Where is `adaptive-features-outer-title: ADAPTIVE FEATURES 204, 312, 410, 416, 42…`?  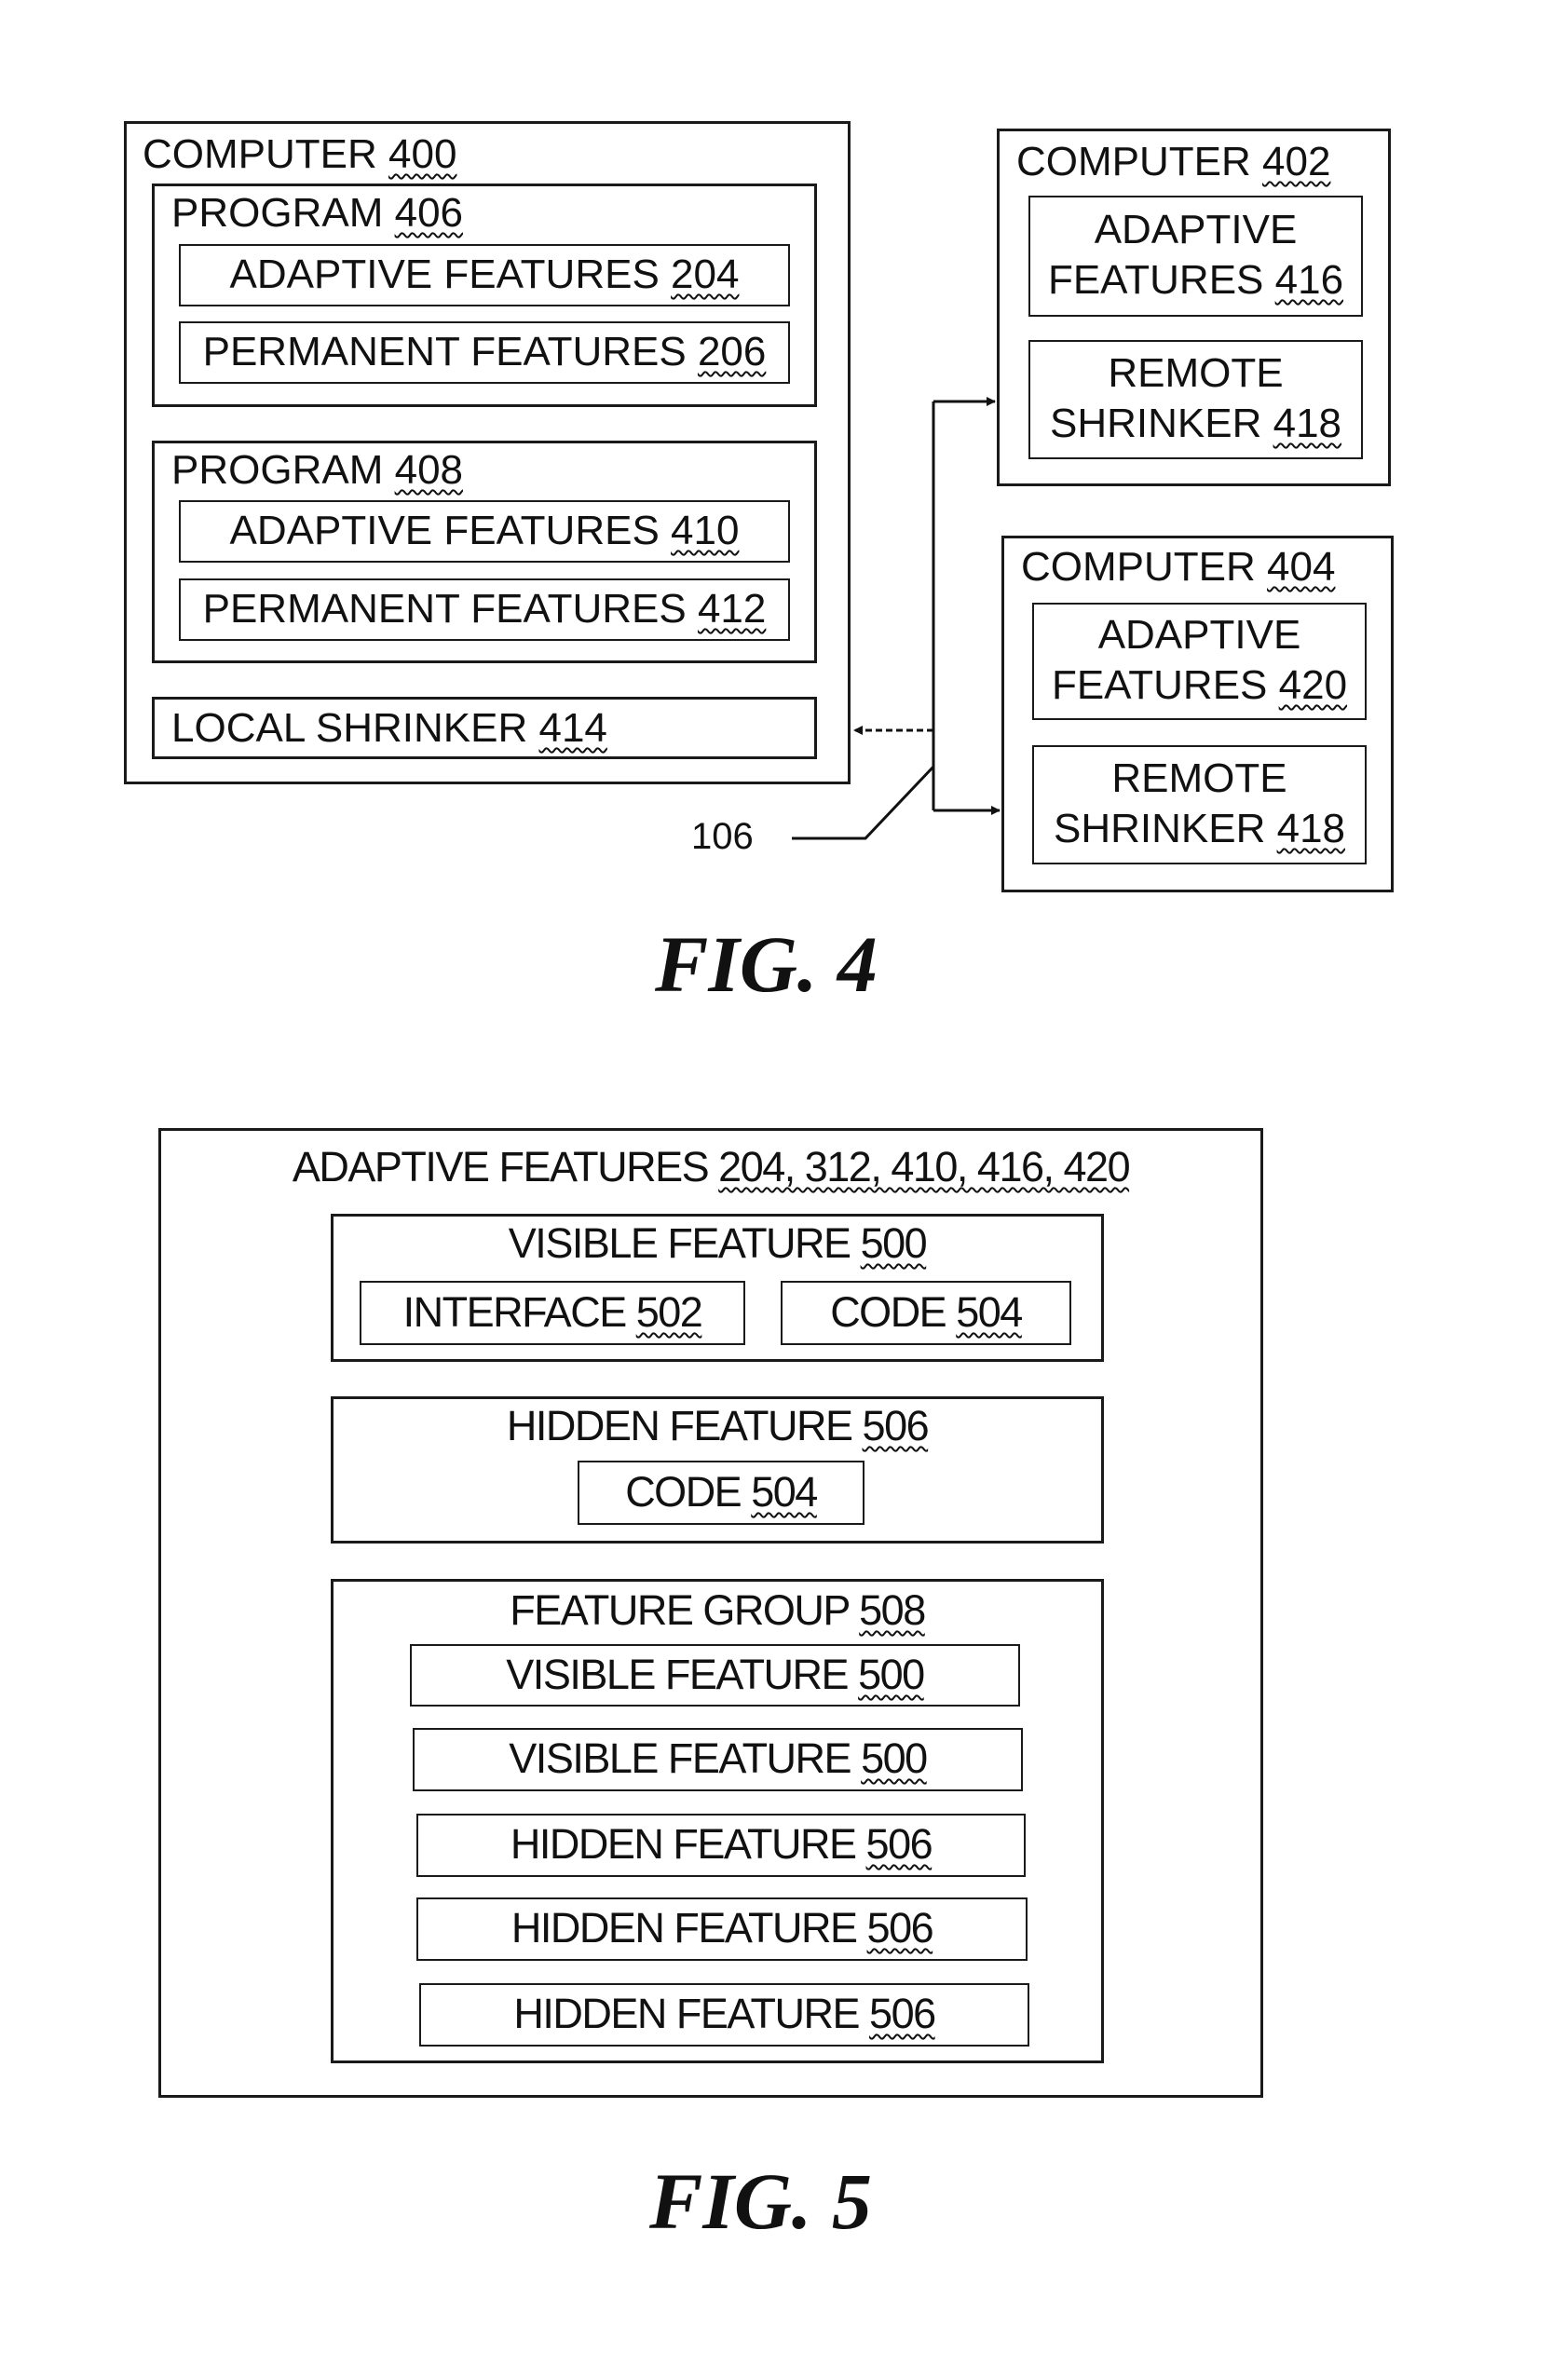 adaptive-features-outer-title: ADAPTIVE FEATURES 204, 312, 410, 416, 42… is located at coordinates (711, 1166).